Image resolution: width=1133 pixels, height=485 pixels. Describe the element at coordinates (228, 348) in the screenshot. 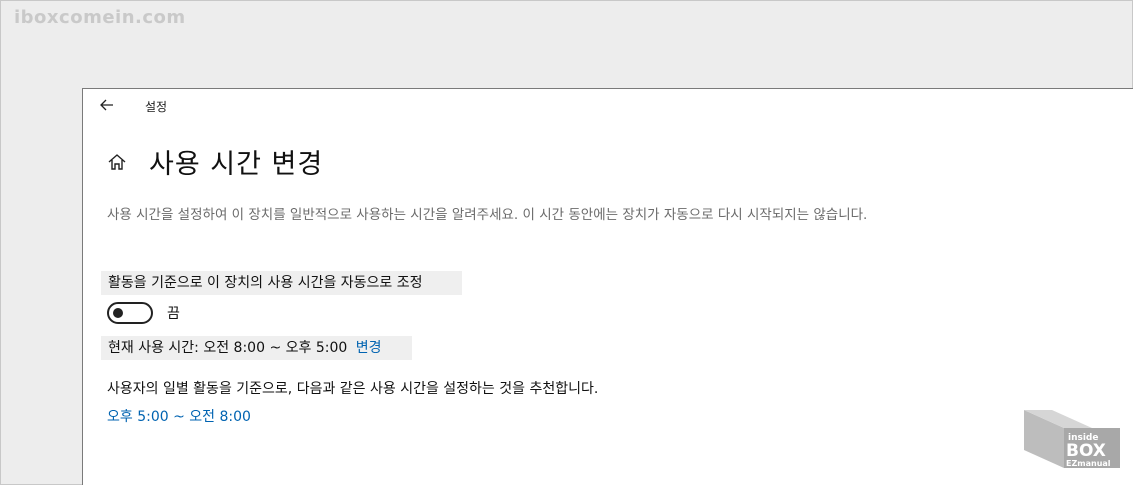

I see `current-hours-text: 현재 사용 시간: 오전 8:00 ~ 오후 5:00` at that location.